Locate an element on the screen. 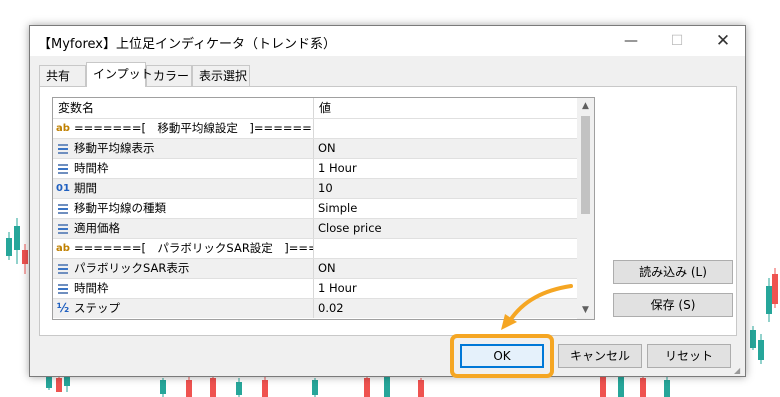 The height and width of the screenshot is (397, 780). maximize-button: ☐ is located at coordinates (677, 41).